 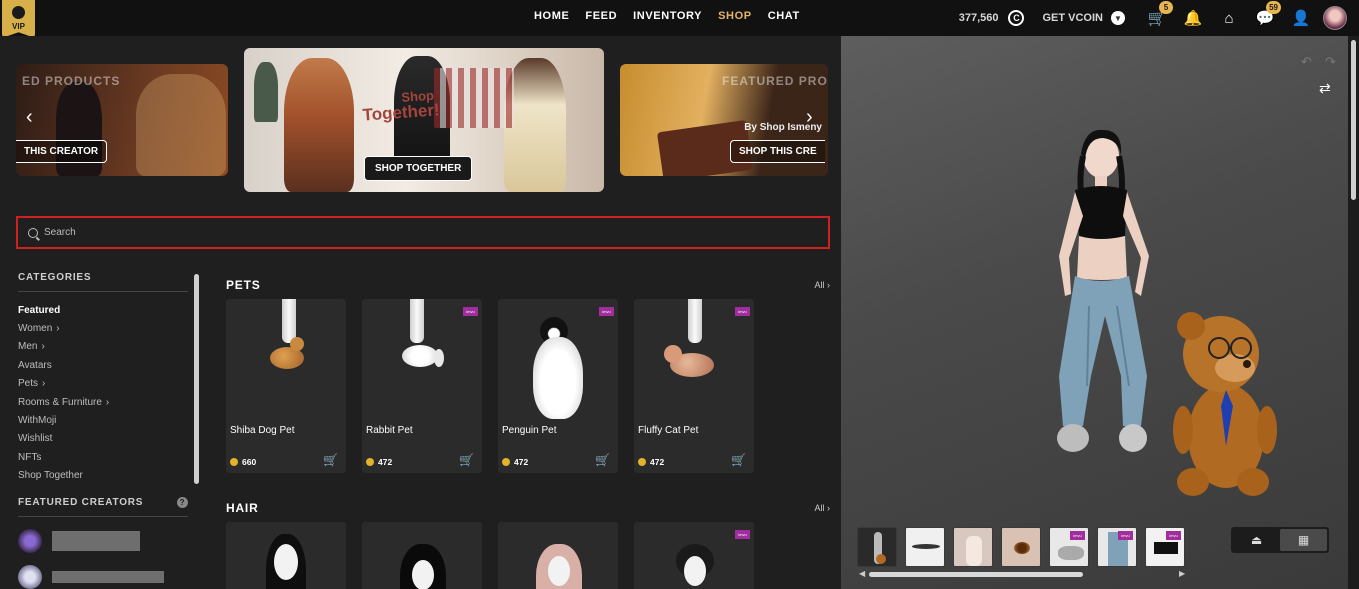 What do you see at coordinates (735, 16) in the screenshot?
I see `nav-shop: SHOP` at bounding box center [735, 16].